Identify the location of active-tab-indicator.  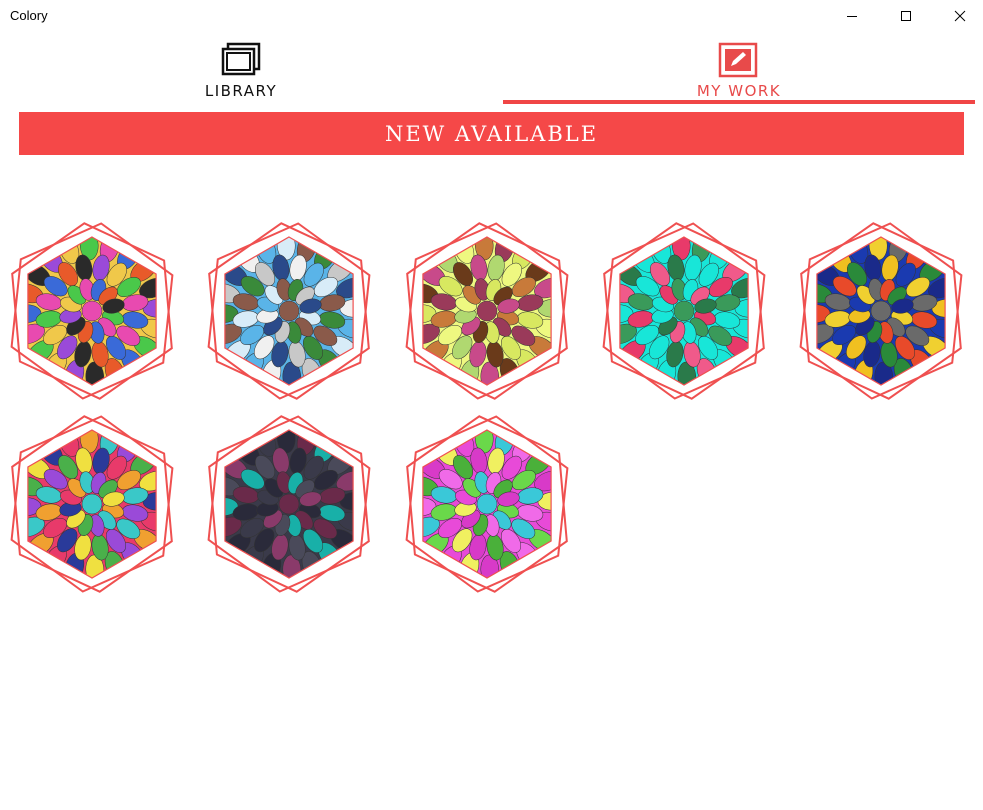
(739, 102).